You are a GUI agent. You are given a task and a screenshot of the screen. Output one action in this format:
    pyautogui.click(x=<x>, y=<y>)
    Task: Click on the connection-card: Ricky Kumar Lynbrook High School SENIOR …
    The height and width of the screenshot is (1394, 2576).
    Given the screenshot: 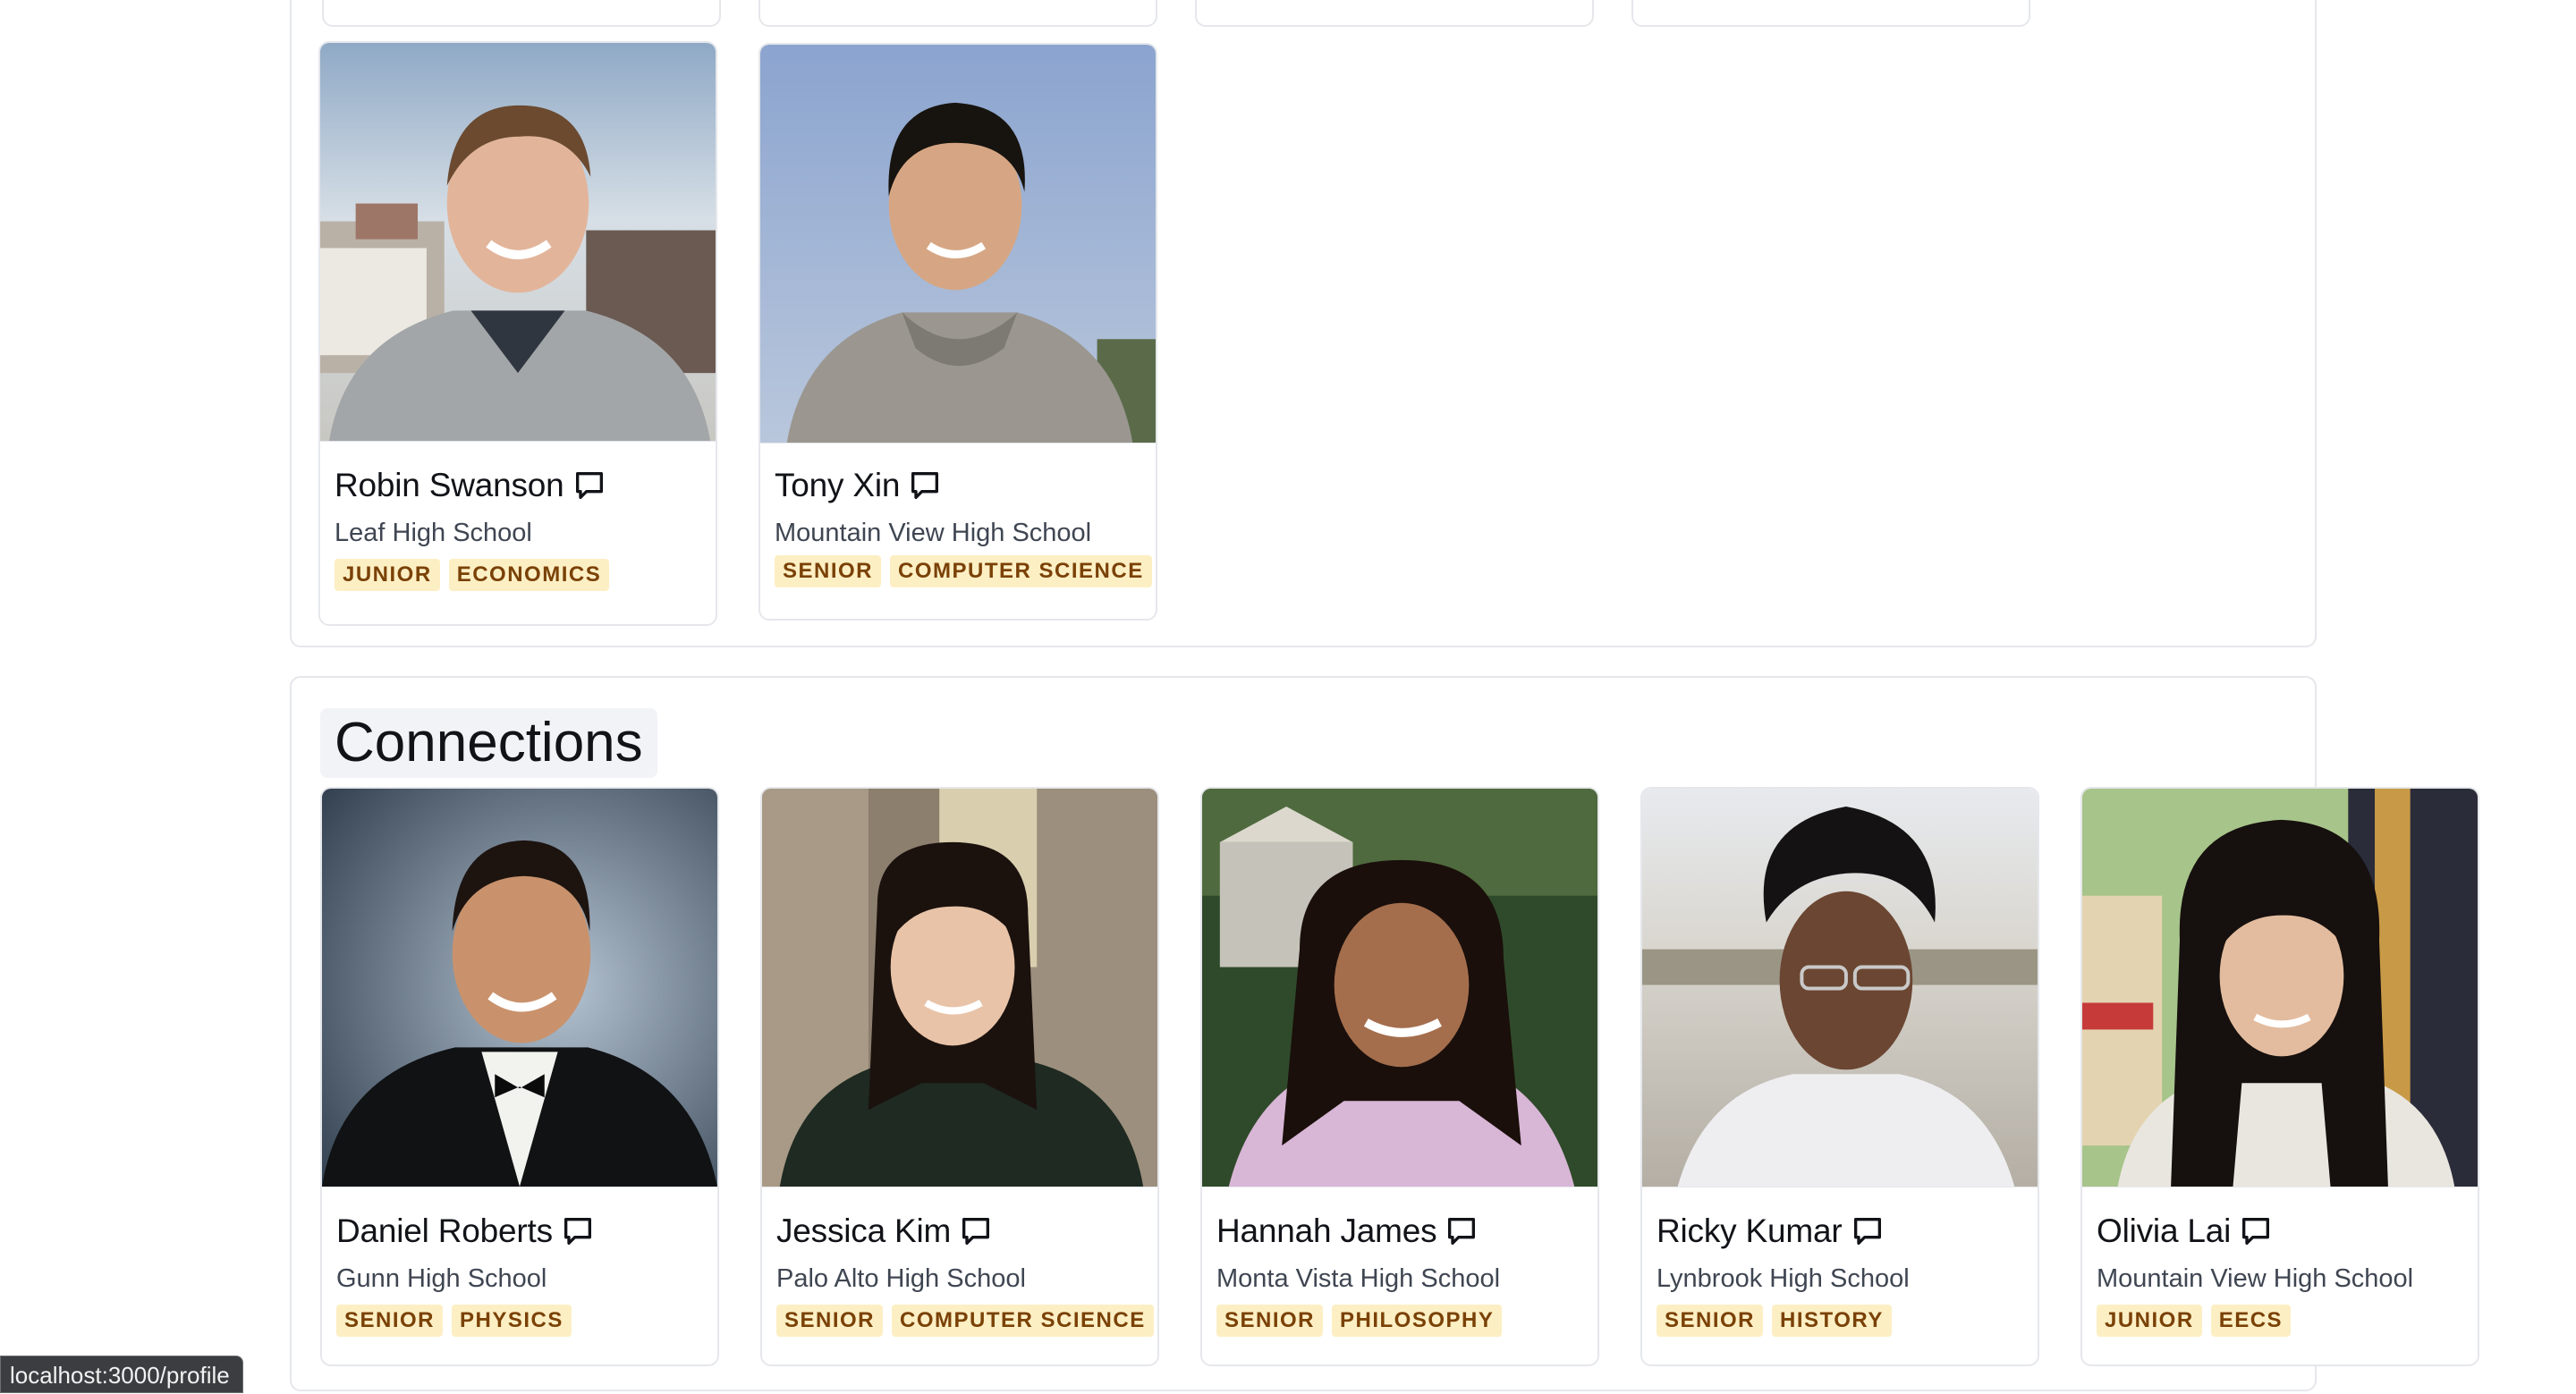 What is the action you would take?
    pyautogui.click(x=1839, y=1076)
    